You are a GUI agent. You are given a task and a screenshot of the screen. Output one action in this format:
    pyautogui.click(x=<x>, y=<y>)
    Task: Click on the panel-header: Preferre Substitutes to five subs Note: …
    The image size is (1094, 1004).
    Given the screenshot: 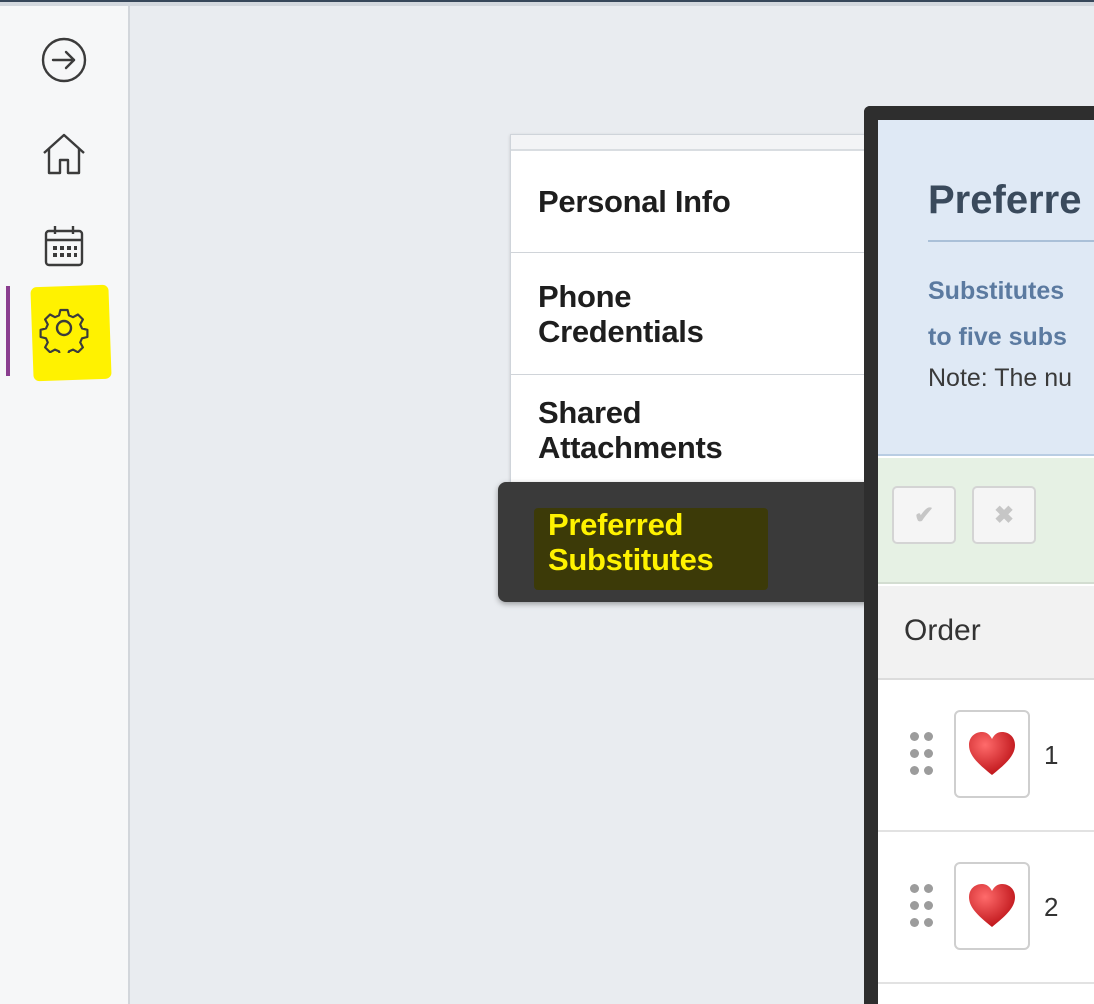 What is the action you would take?
    pyautogui.click(x=986, y=288)
    